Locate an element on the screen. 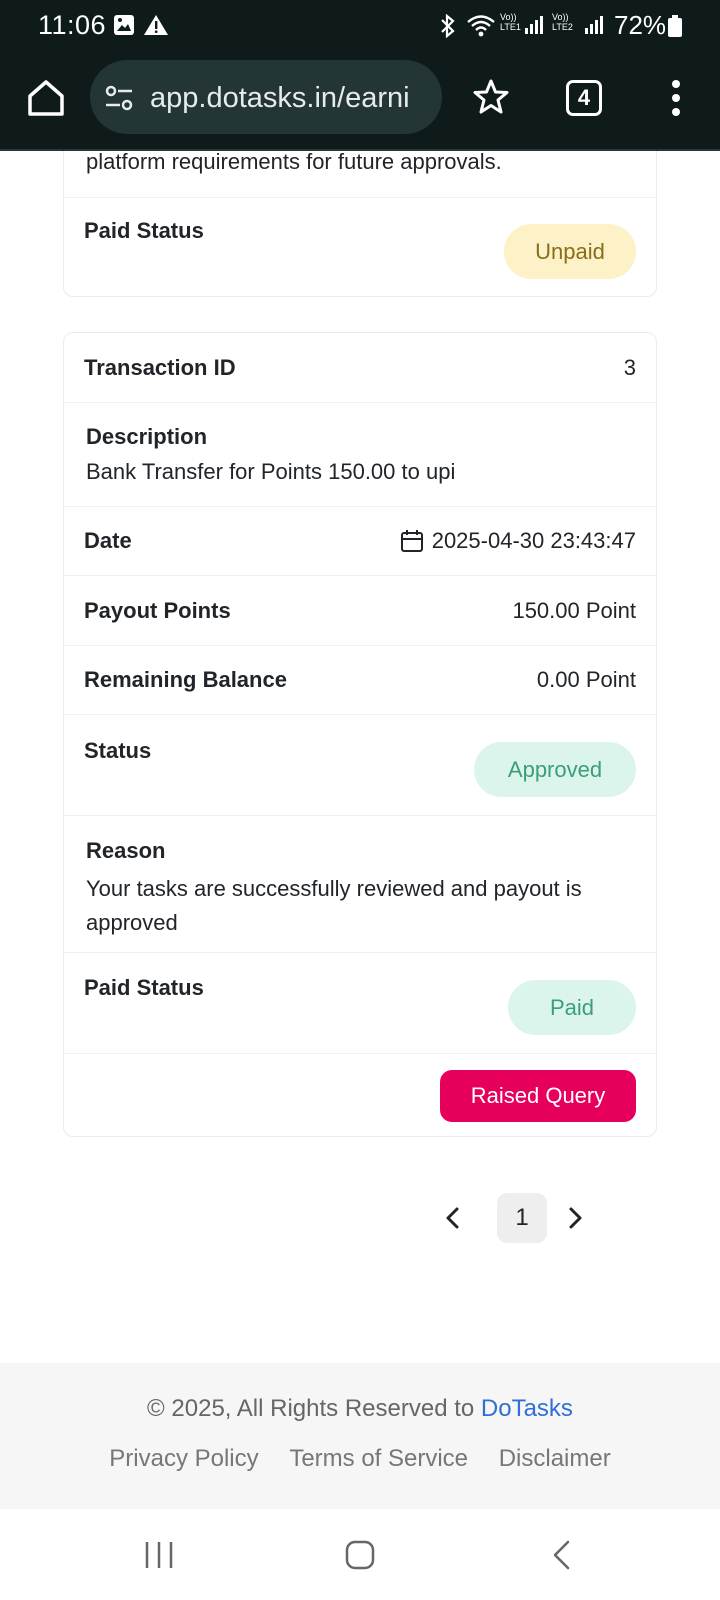 Image resolution: width=720 pixels, height=1600 pixels. page-number-button: 1 is located at coordinates (522, 1218).